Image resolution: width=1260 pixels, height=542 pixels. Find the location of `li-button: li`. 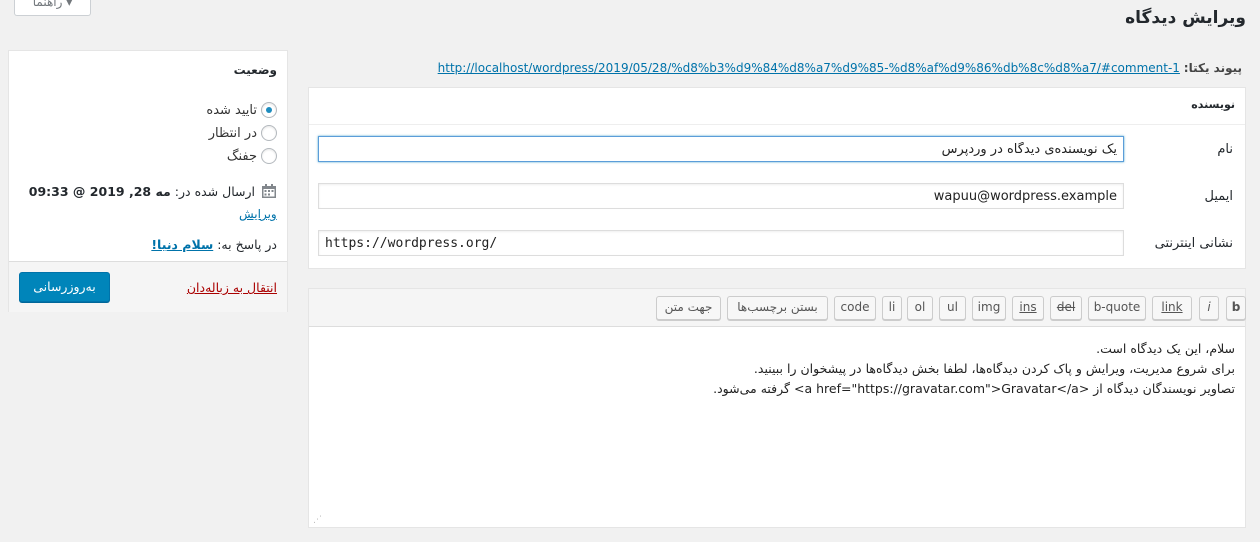

li-button: li is located at coordinates (892, 308).